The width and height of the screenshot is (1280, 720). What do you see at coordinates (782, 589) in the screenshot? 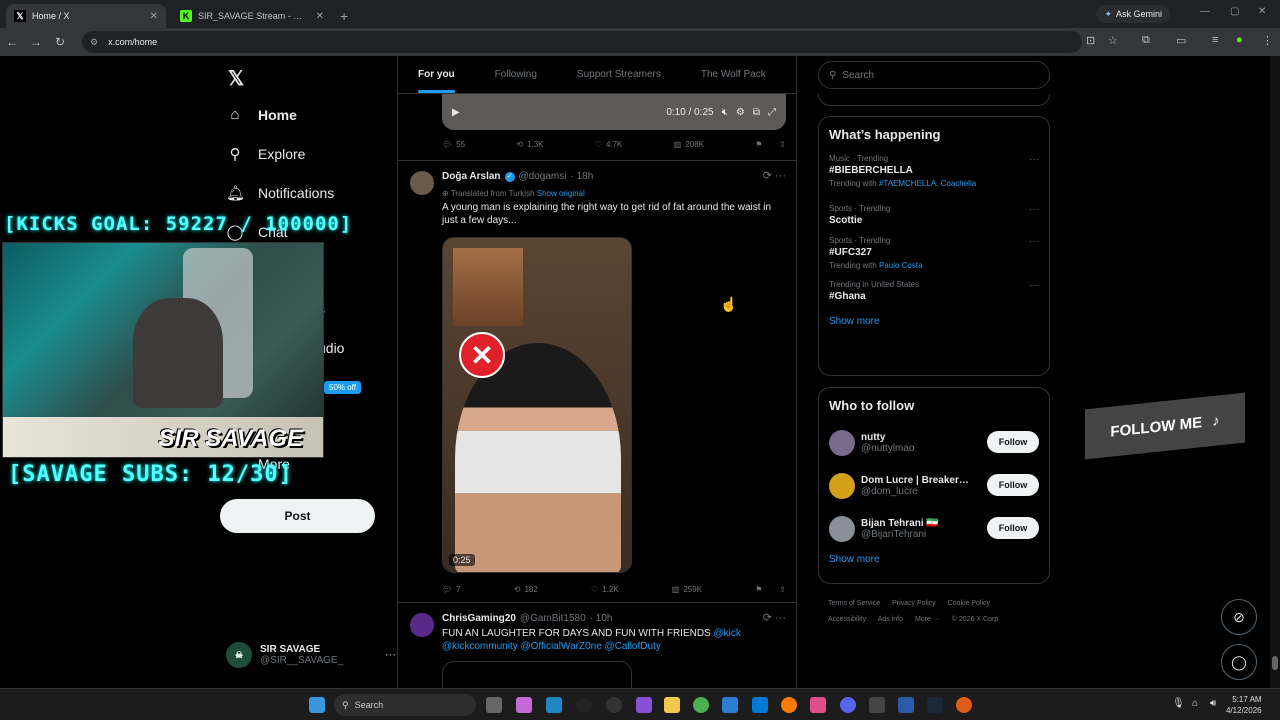
I see `share-icon: ⇪` at bounding box center [782, 589].